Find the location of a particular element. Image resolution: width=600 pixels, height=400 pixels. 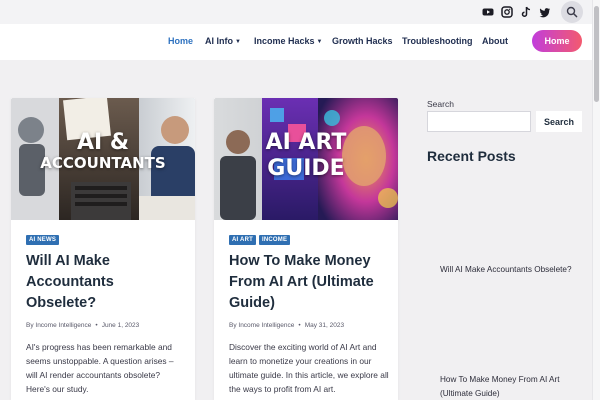

image-caption-bottom: GUIDE is located at coordinates (306, 168).